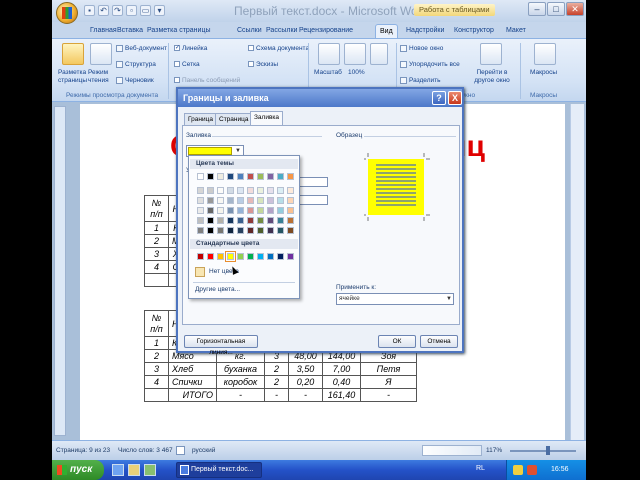 The image size is (640, 480). I want to click on table-cell: ИТОГО, so click(192, 395).